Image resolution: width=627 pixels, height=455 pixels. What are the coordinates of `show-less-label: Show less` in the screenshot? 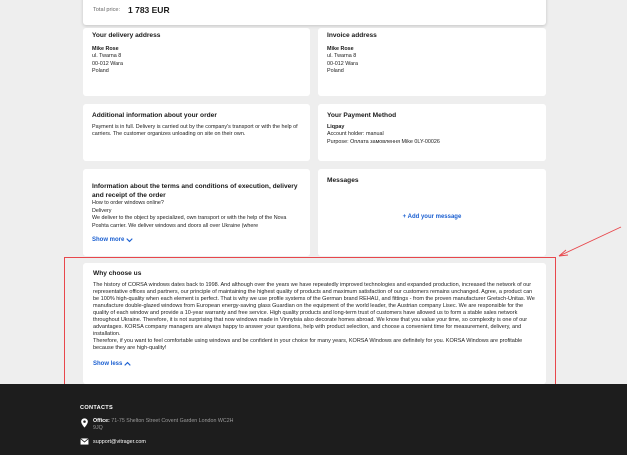 It's located at (108, 363).